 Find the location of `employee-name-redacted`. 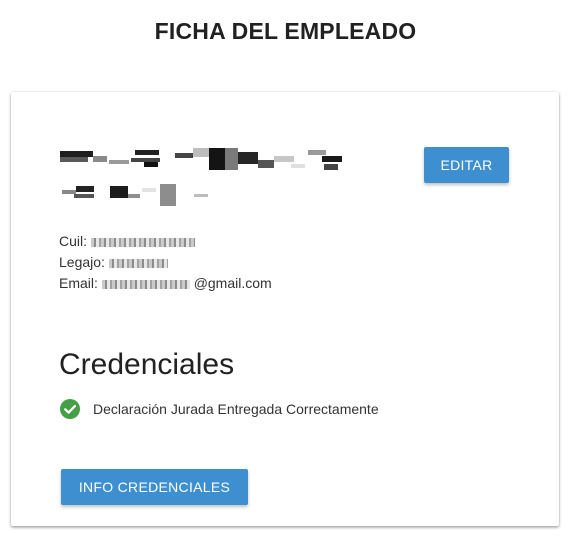

employee-name-redacted is located at coordinates (205, 178).